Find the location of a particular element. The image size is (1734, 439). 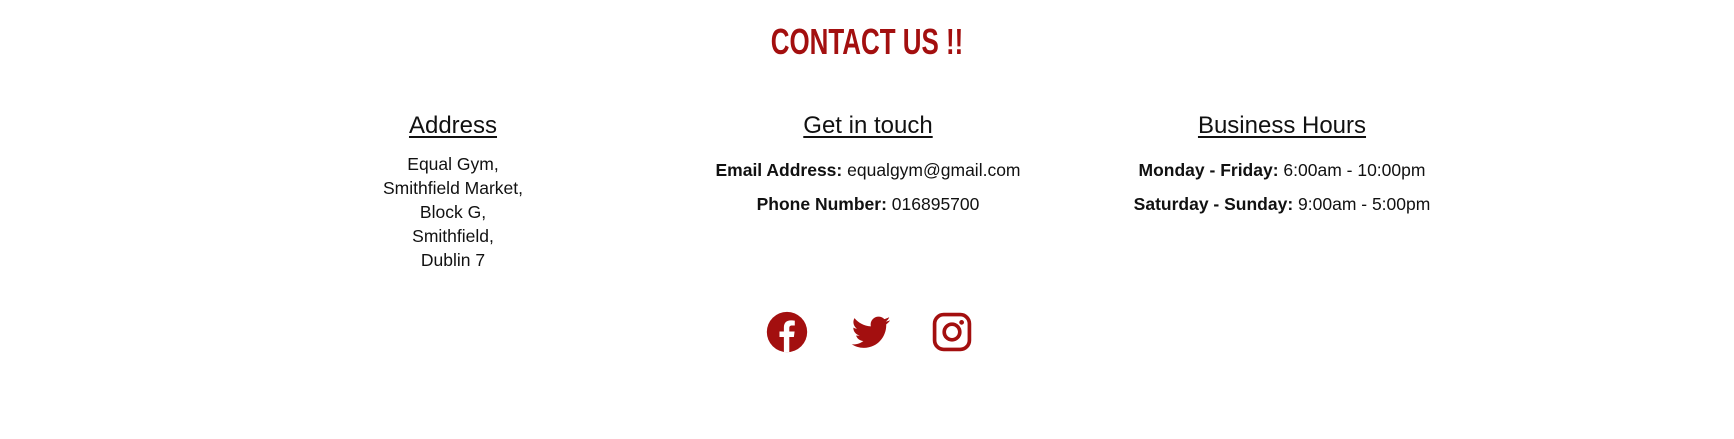

weekday-label: Monday - Friday: is located at coordinates (1208, 170).